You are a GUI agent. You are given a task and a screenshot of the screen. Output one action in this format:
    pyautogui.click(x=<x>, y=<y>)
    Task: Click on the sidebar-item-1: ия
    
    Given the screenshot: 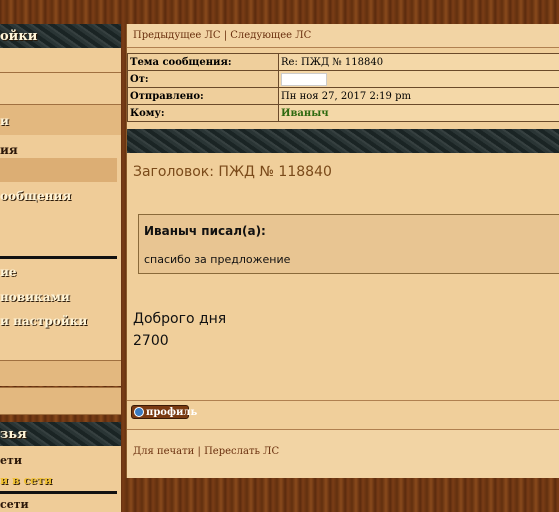 What is the action you would take?
    pyautogui.click(x=60, y=150)
    